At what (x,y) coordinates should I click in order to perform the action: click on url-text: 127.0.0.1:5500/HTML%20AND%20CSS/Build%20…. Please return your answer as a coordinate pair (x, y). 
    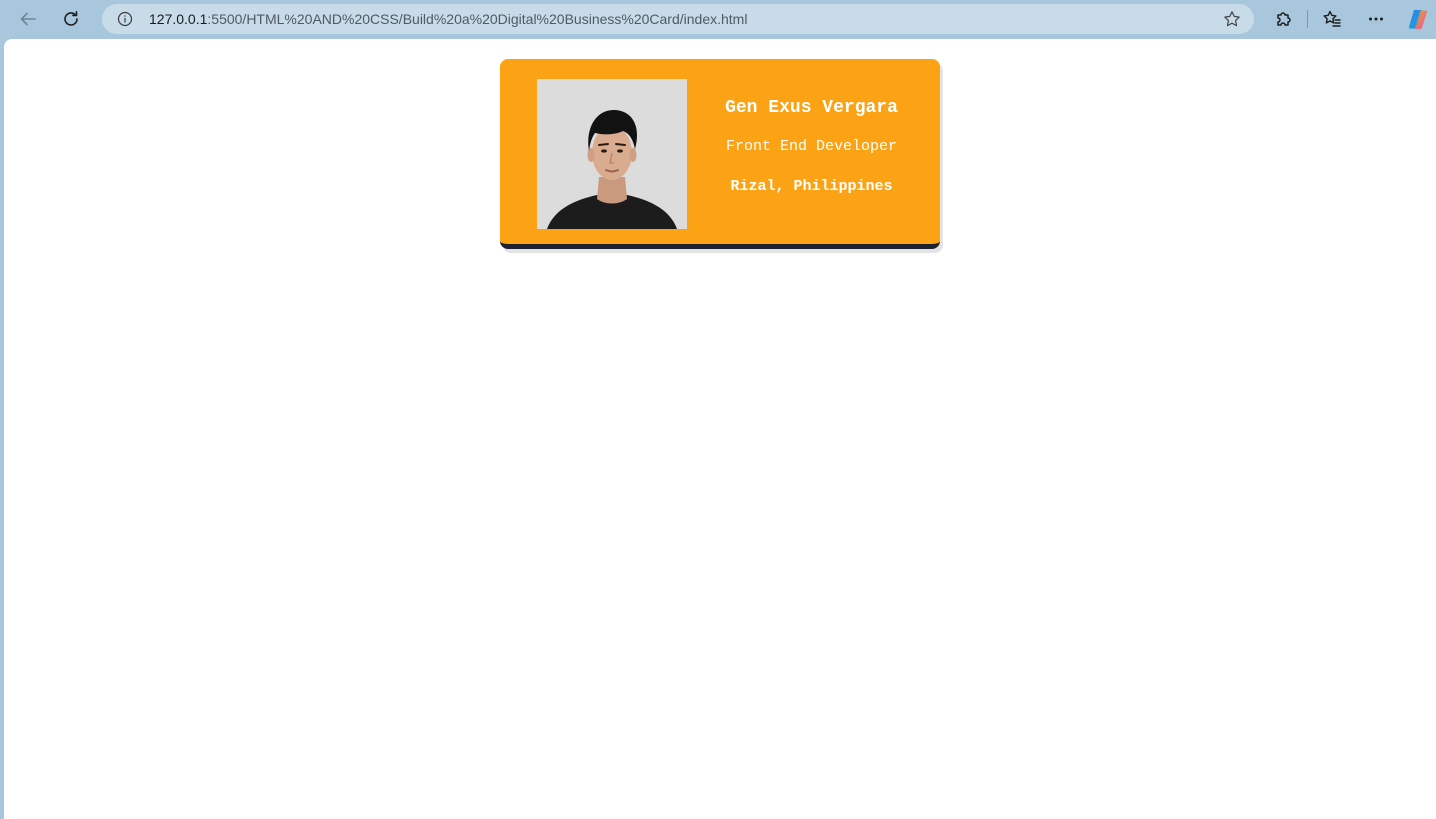
    Looking at the image, I should click on (448, 19).